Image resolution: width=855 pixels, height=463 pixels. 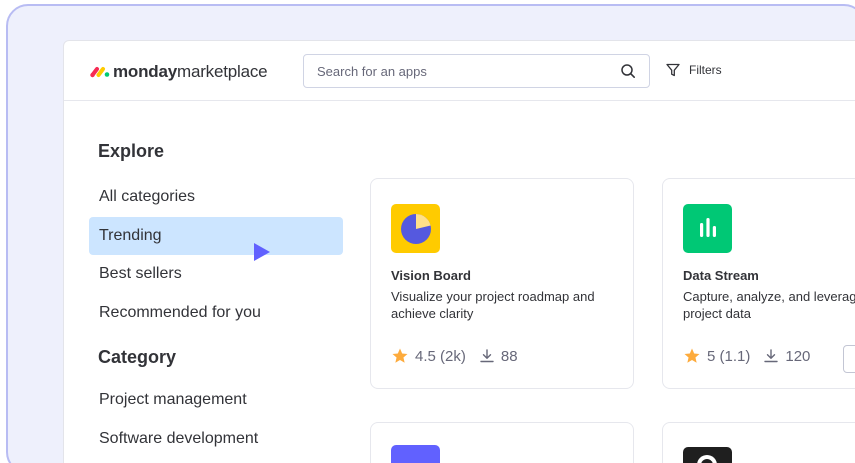 I want to click on sidebar-item-label: Software development, so click(x=179, y=438).